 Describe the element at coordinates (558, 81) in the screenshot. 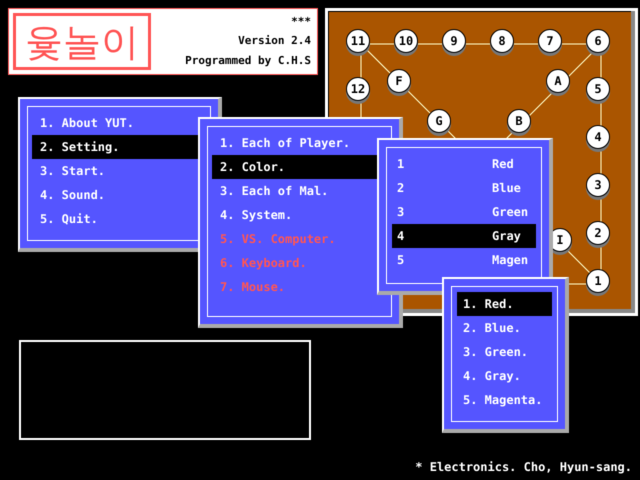

I see `board-station: A` at that location.